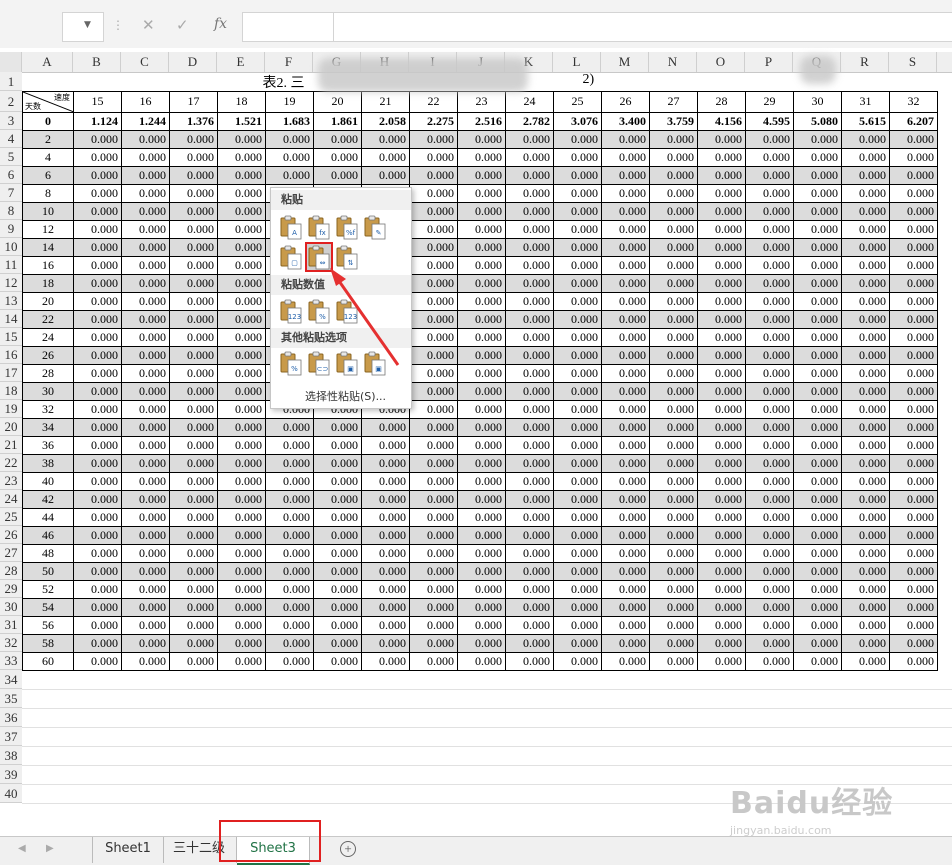 The image size is (952, 865). What do you see at coordinates (11, 793) in the screenshot?
I see `row-header: 40` at bounding box center [11, 793].